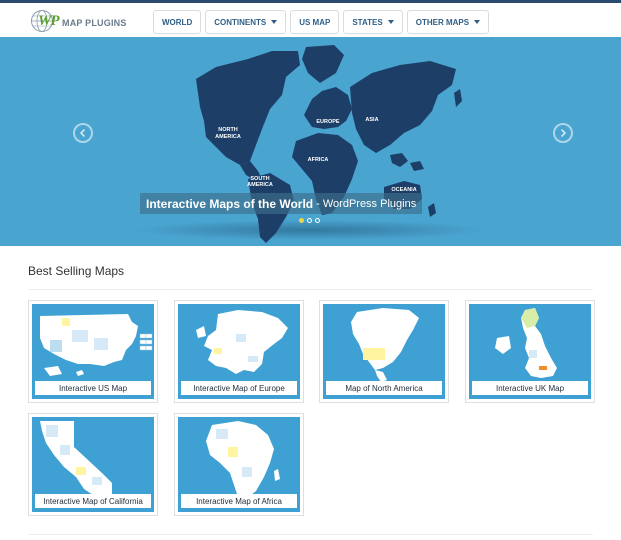 The width and height of the screenshot is (621, 540). I want to click on slider-pagination, so click(309, 220).